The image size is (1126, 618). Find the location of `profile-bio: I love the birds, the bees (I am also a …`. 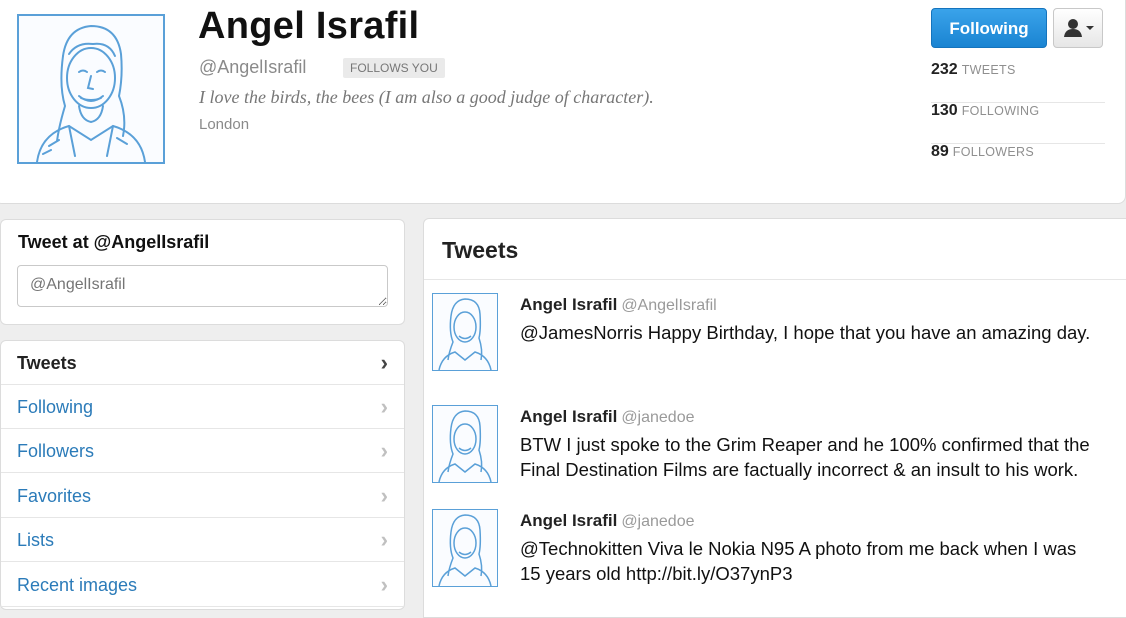

profile-bio: I love the birds, the bees (I am also a … is located at coordinates (426, 97).